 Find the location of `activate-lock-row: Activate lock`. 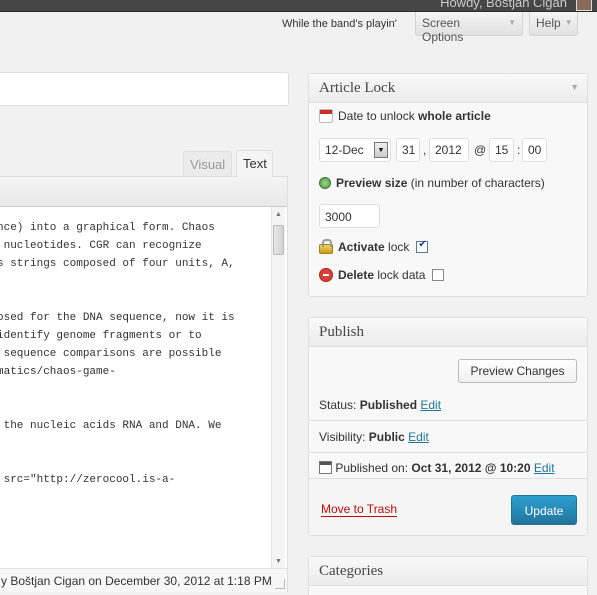

activate-lock-row: Activate lock is located at coordinates (374, 246).